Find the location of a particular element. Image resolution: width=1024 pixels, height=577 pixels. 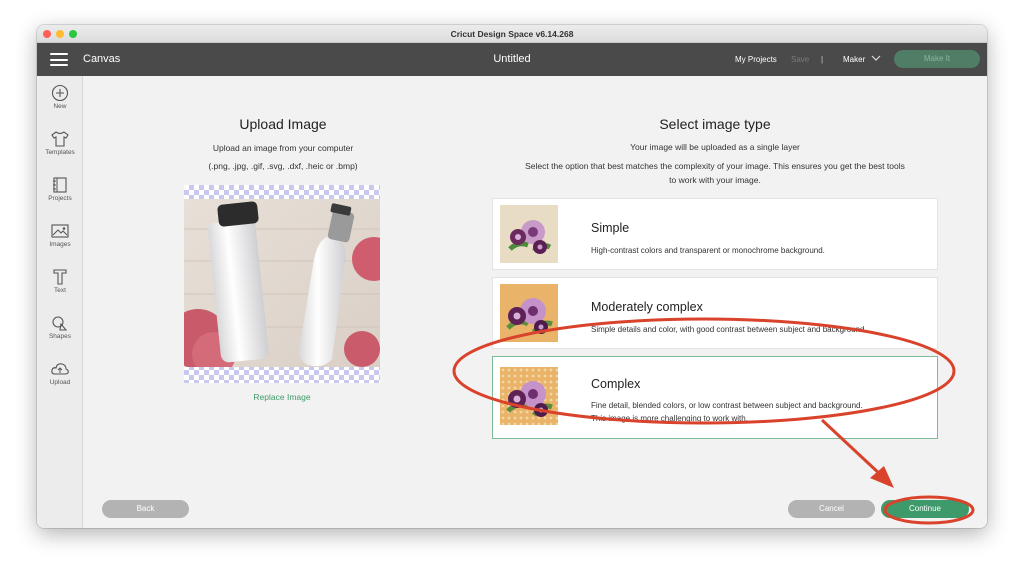

sidebar-item-text: Text is located at coordinates (60, 281).